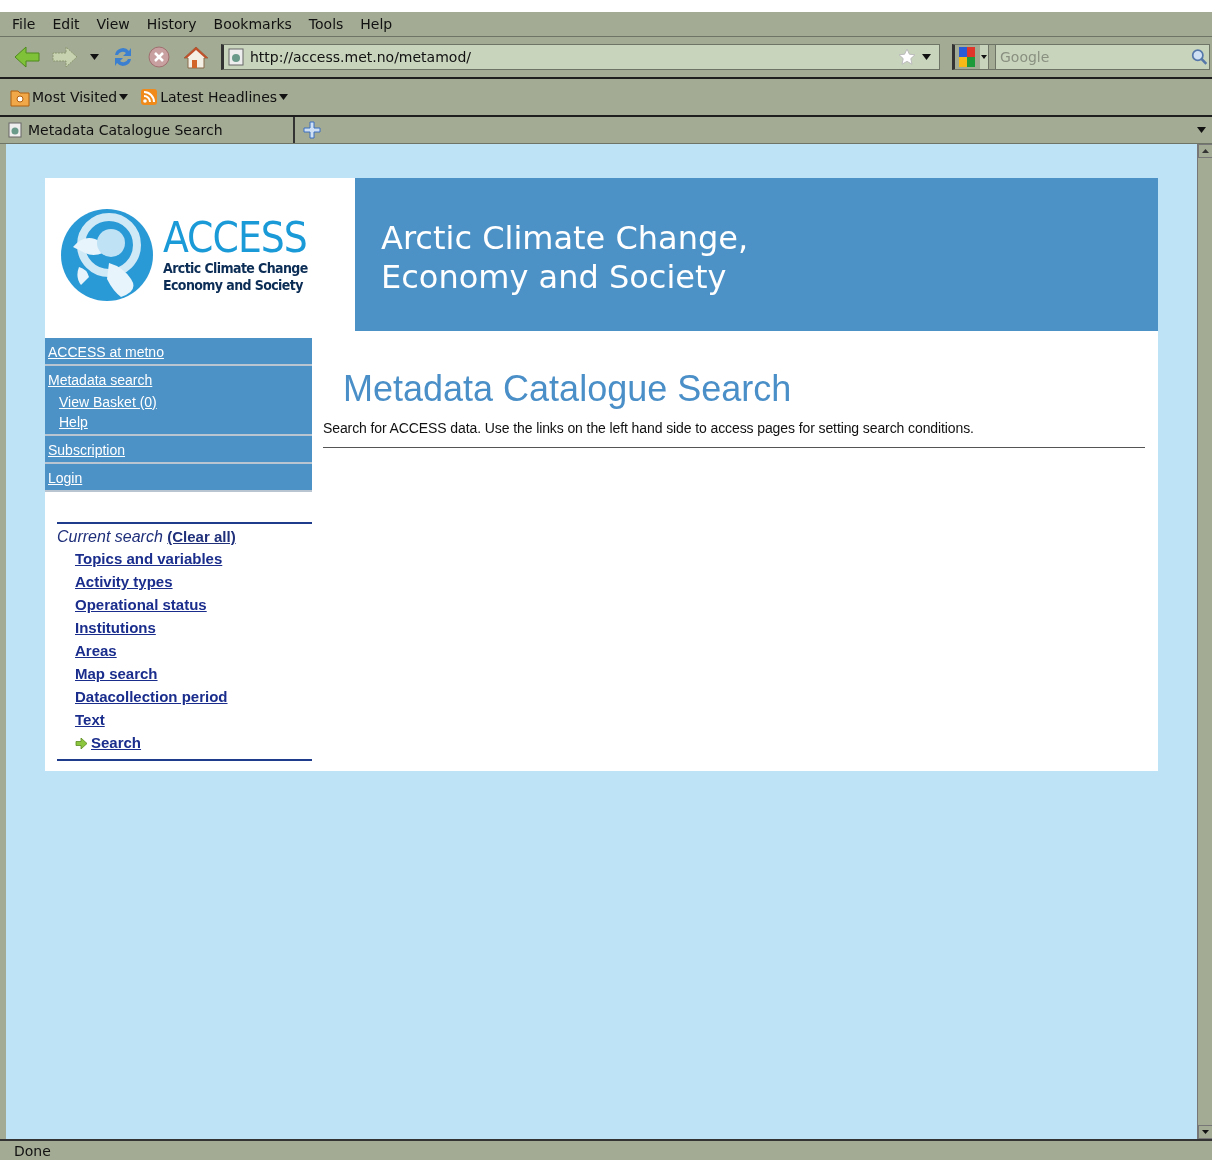 Image resolution: width=1212 pixels, height=1160 pixels. I want to click on home-icon, so click(196, 57).